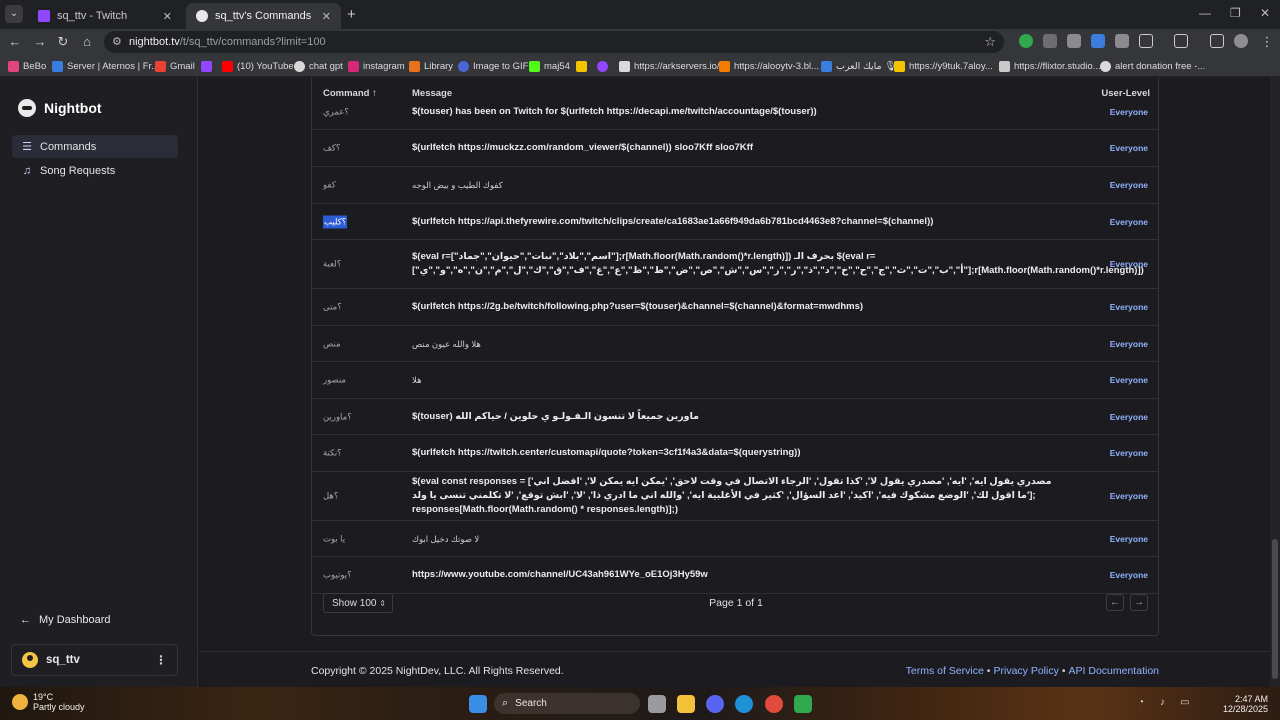 The height and width of the screenshot is (720, 1280). What do you see at coordinates (1181, 41) in the screenshot?
I see `sidepanel-icon` at bounding box center [1181, 41].